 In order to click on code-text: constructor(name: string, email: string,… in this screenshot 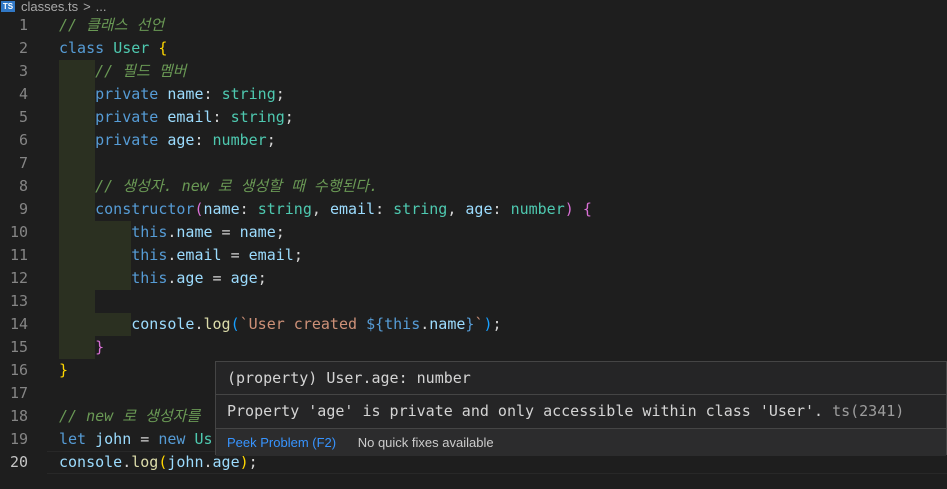, I will do `click(325, 209)`.